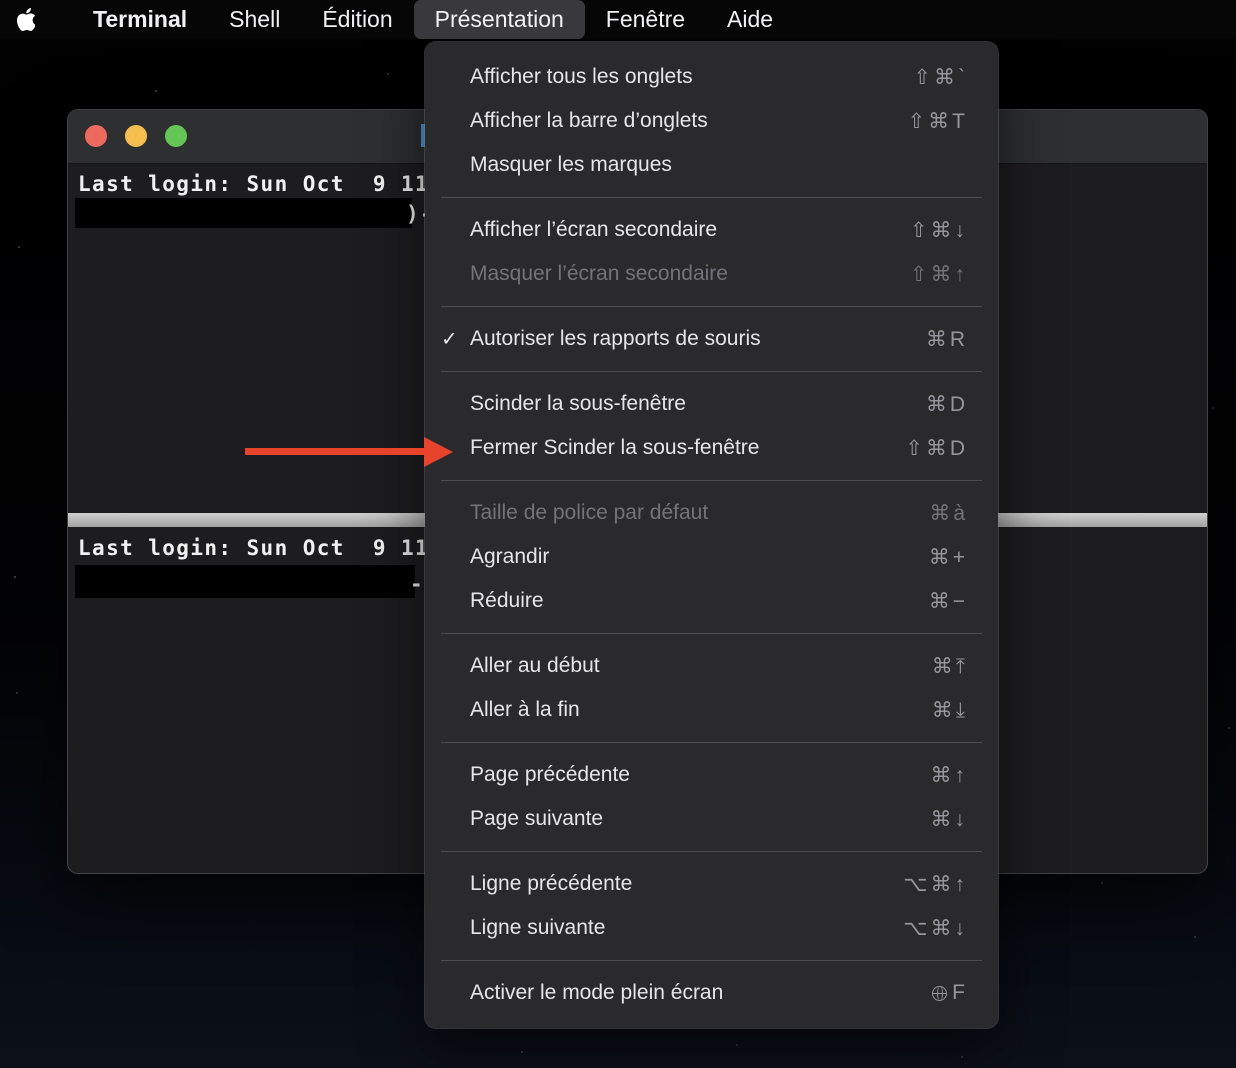 This screenshot has width=1236, height=1068. Describe the element at coordinates (525, 709) in the screenshot. I see `menu-item-label: Aller à la fin` at that location.